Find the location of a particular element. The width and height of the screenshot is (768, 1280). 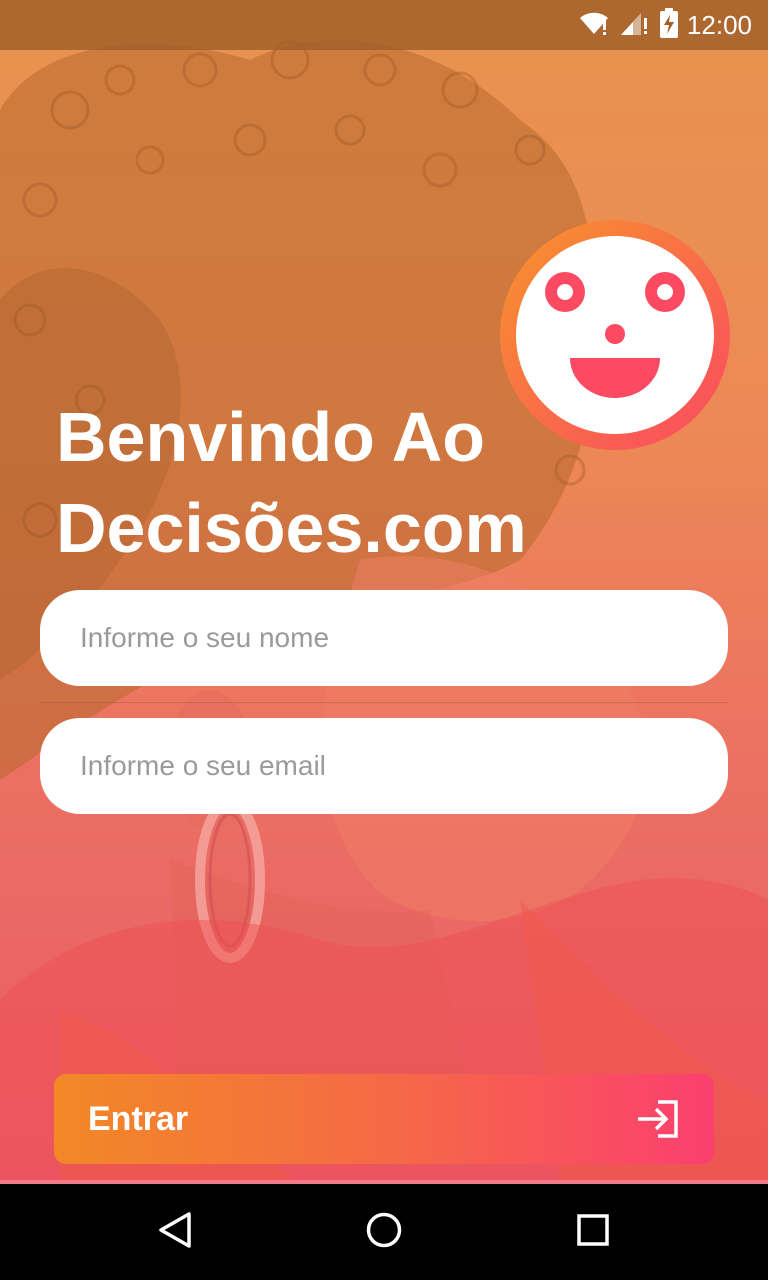

login-arrow-icon is located at coordinates (658, 1119).